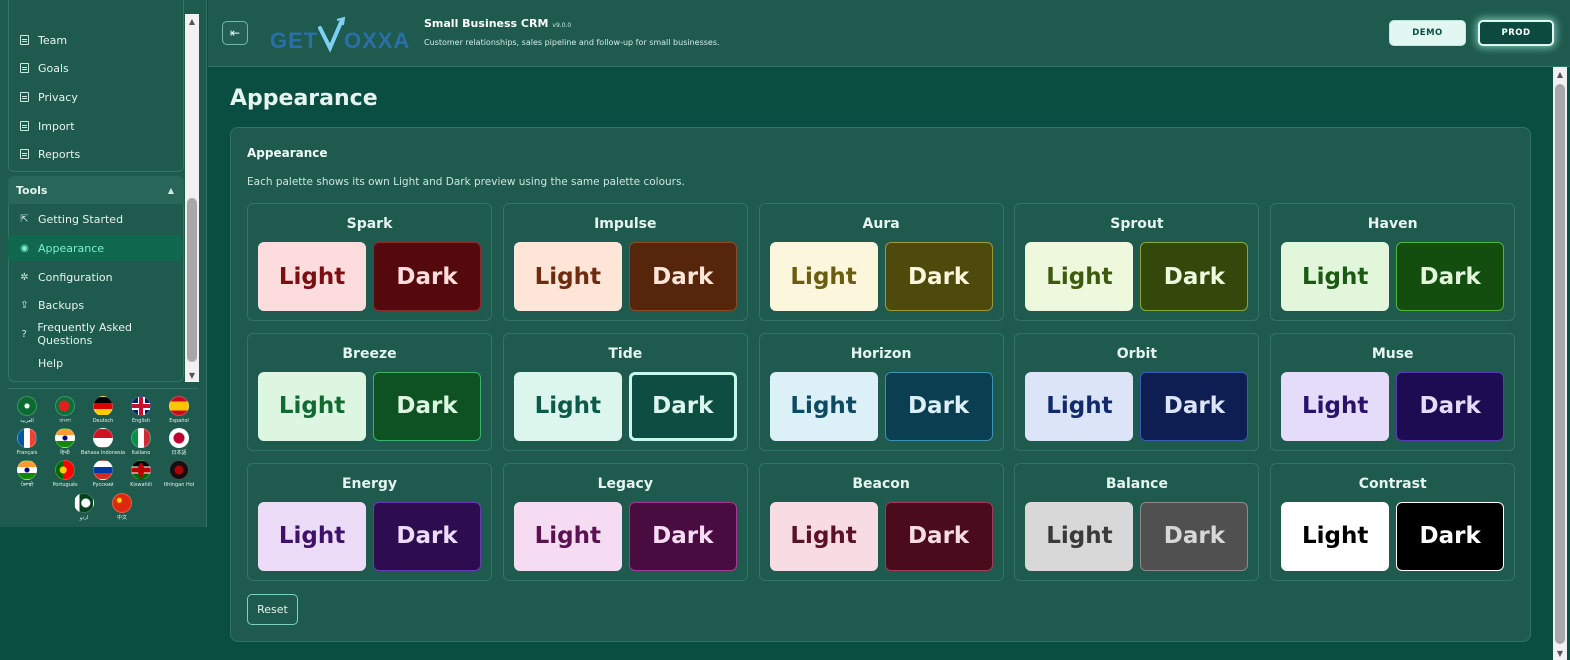 Image resolution: width=1570 pixels, height=660 pixels. I want to click on language-option-germany: Deutsch, so click(103, 412).